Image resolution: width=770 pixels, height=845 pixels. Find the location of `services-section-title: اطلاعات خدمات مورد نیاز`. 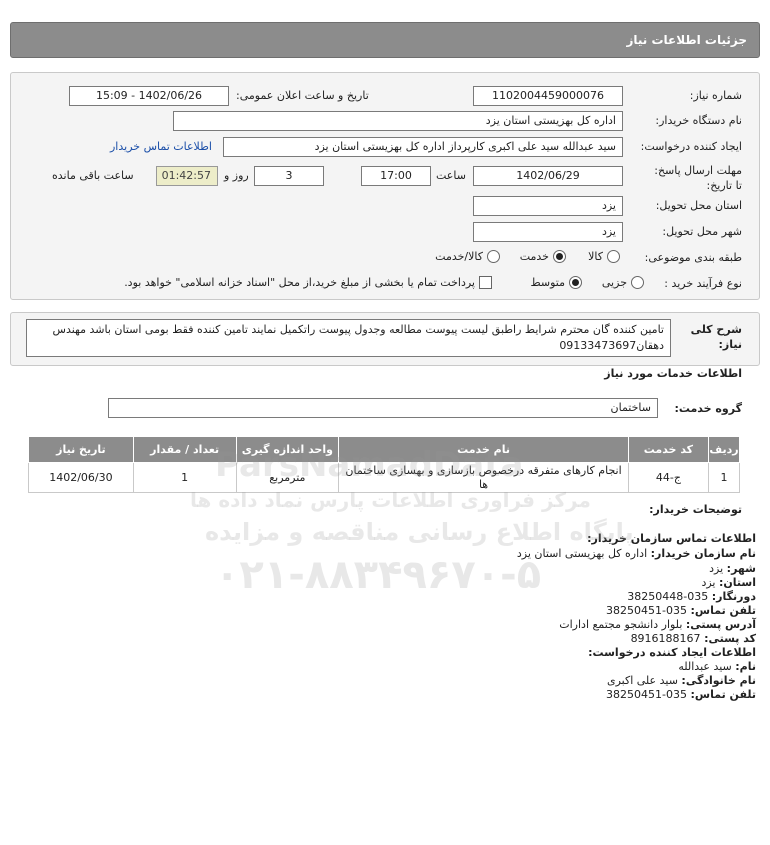

services-section-title: اطلاعات خدمات مورد نیاز is located at coordinates (673, 373).